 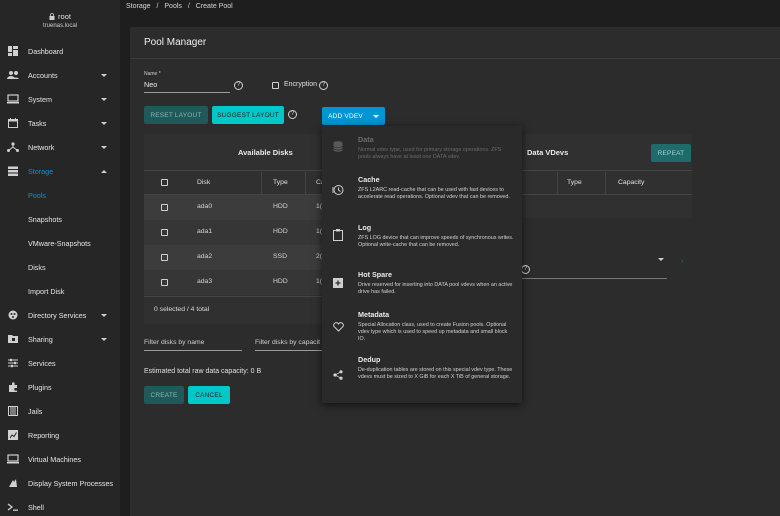 I want to click on name-help-icon: ?, so click(x=238, y=85).